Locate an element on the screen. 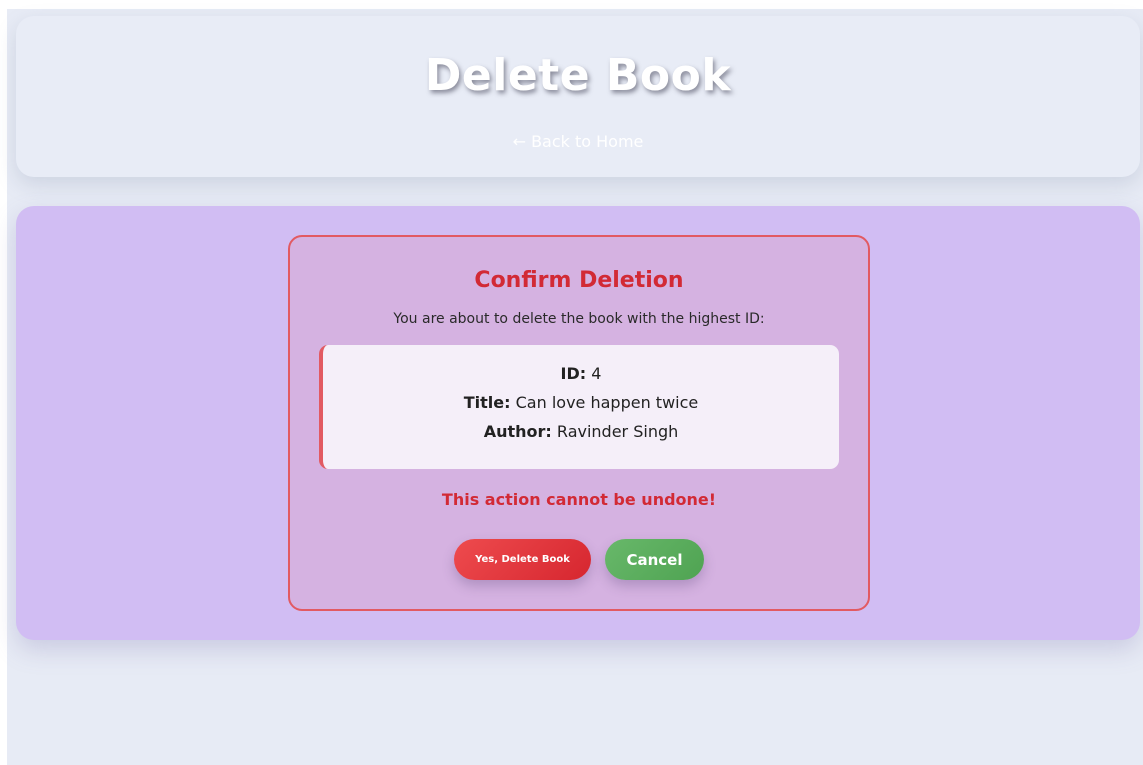 Image resolution: width=1143 pixels, height=765 pixels. cancel-button: Cancel is located at coordinates (654, 559).